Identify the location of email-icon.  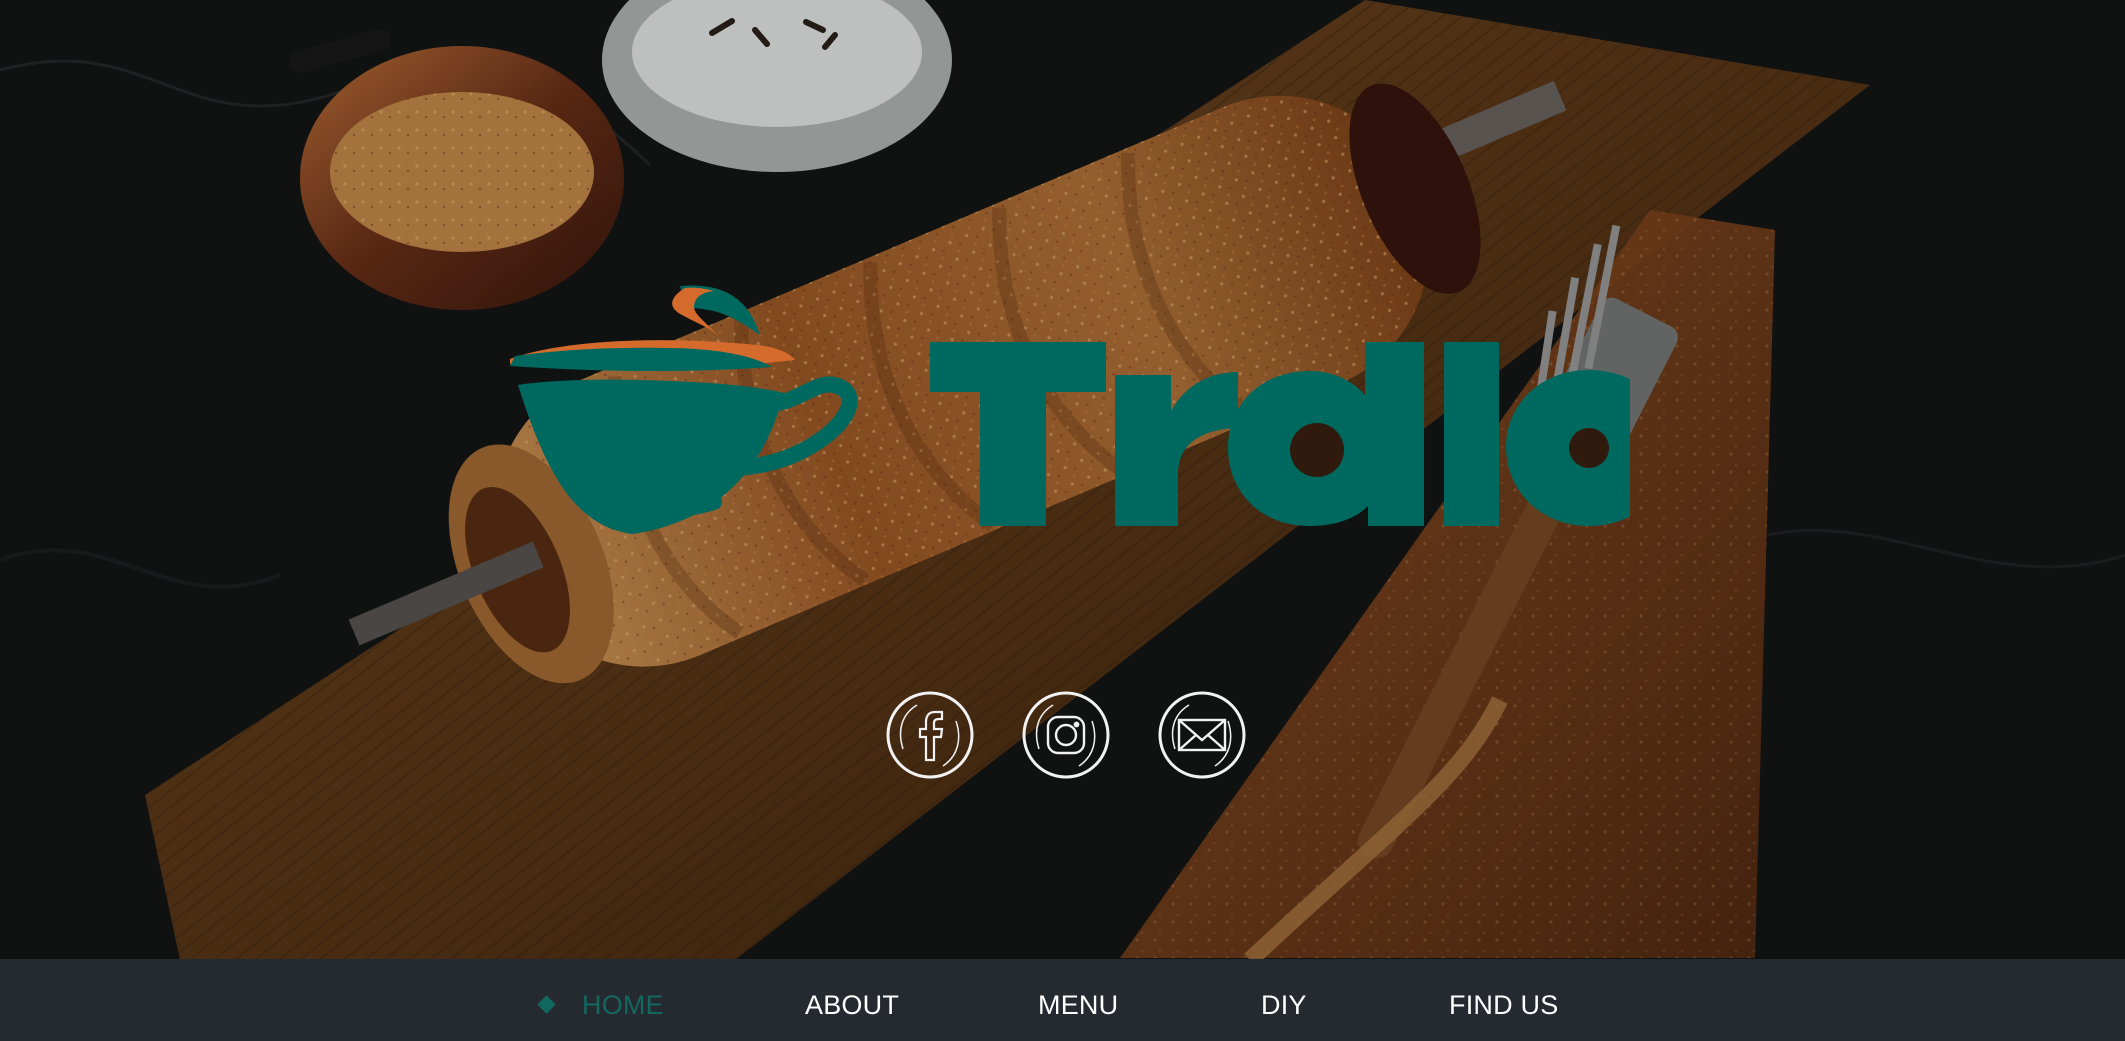
(1202, 735).